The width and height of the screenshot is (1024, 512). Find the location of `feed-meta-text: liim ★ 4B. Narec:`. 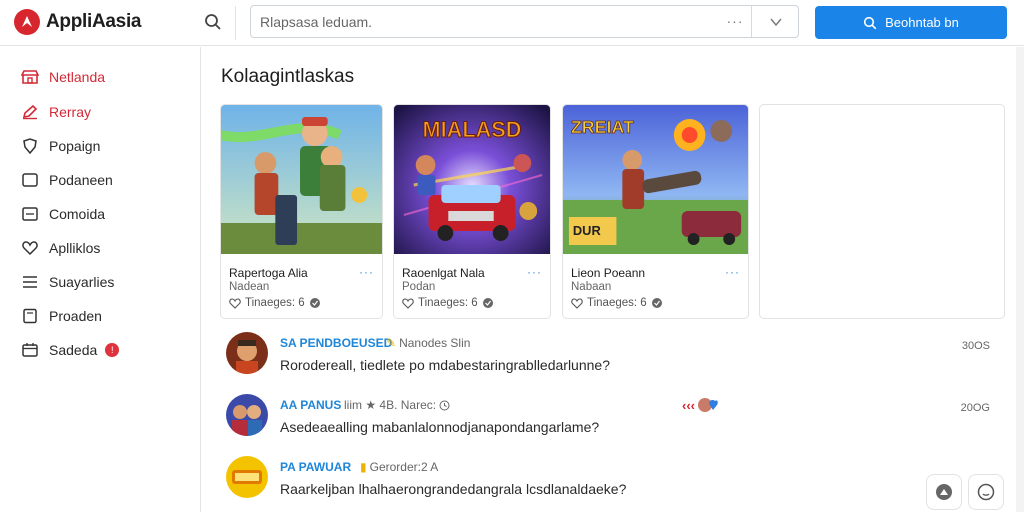

feed-meta-text: liim ★ 4B. Narec: is located at coordinates (390, 405).